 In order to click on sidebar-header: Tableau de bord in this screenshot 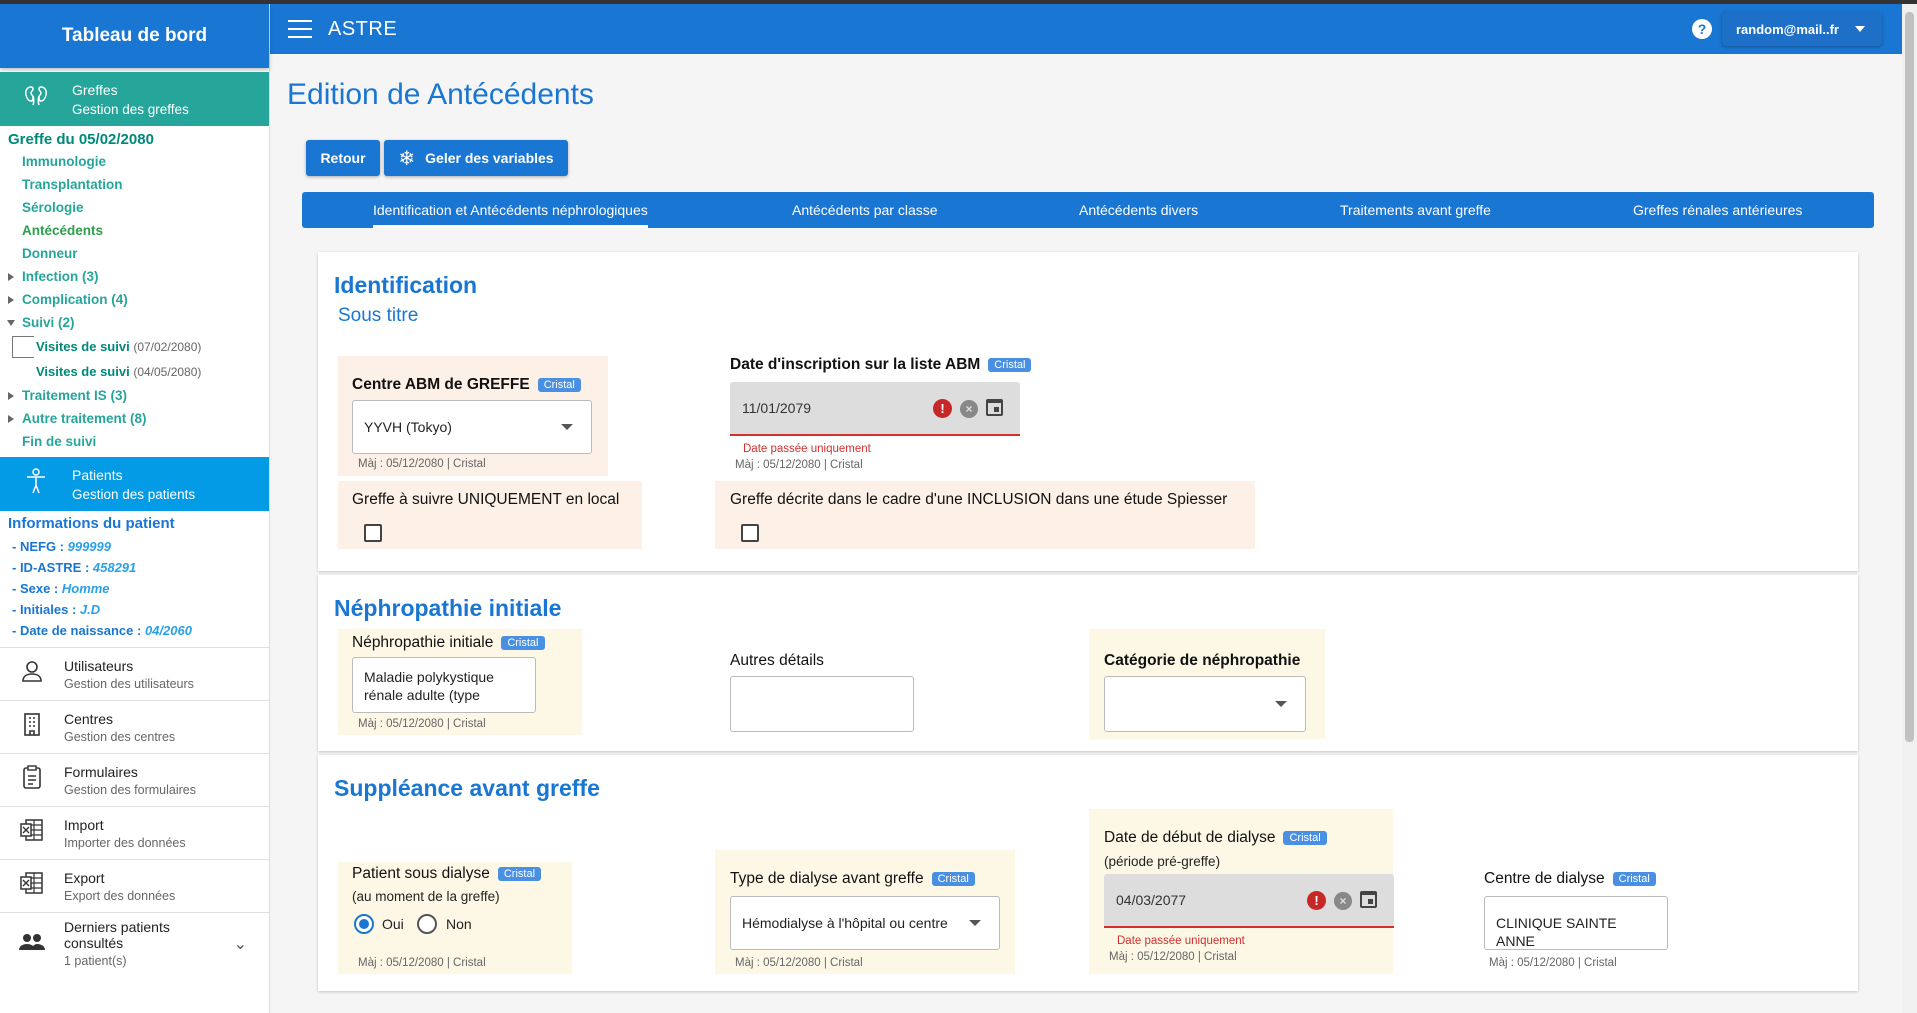, I will do `click(134, 36)`.